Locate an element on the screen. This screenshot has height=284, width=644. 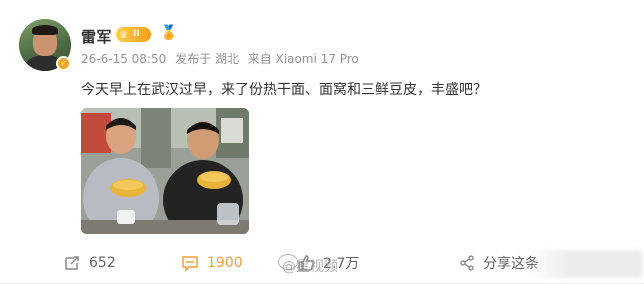
post-photo is located at coordinates (165, 171).